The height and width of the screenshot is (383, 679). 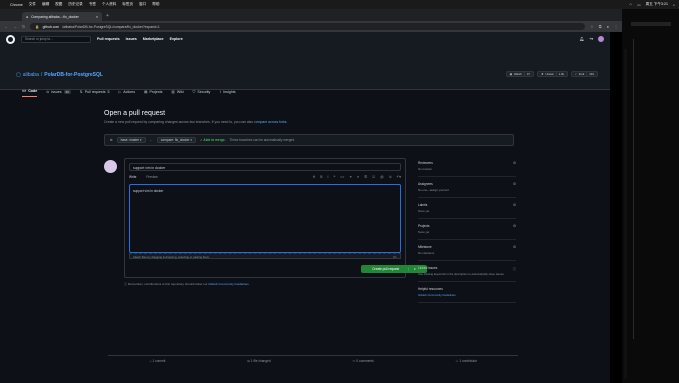 What do you see at coordinates (657, 4) in the screenshot?
I see `menubar-clock: 周五 下午3:21` at bounding box center [657, 4].